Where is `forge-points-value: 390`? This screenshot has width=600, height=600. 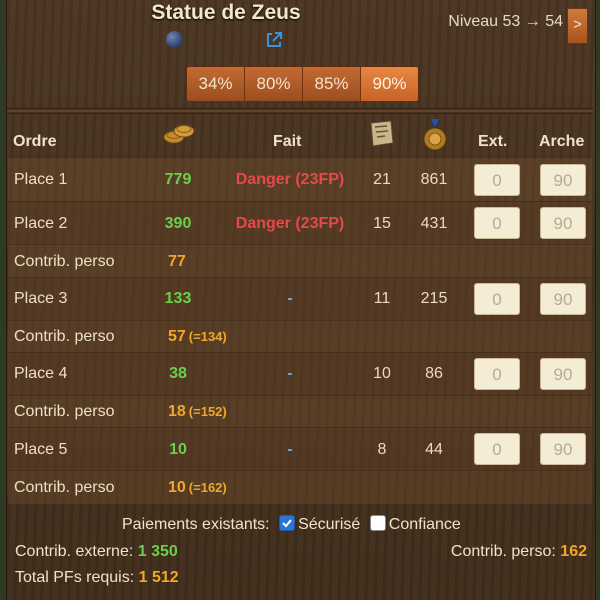 forge-points-value: 390 is located at coordinates (178, 223).